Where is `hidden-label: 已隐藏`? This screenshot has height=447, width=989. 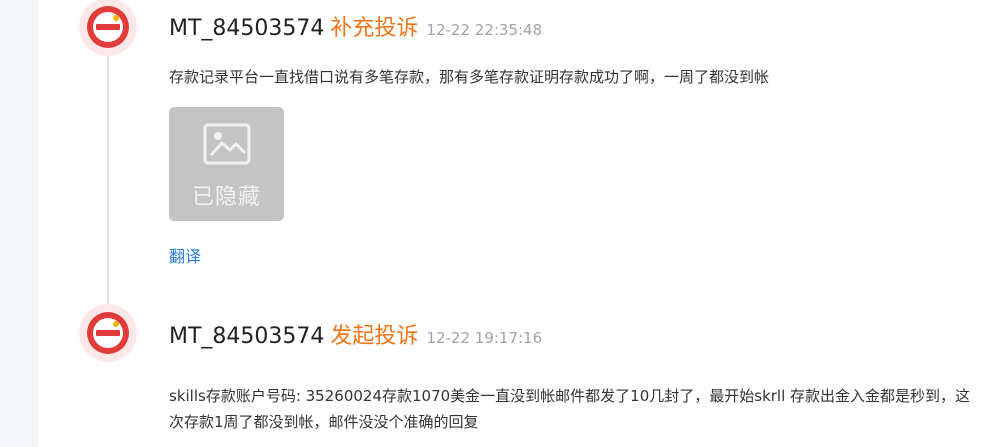
hidden-label: 已隐藏 is located at coordinates (226, 197).